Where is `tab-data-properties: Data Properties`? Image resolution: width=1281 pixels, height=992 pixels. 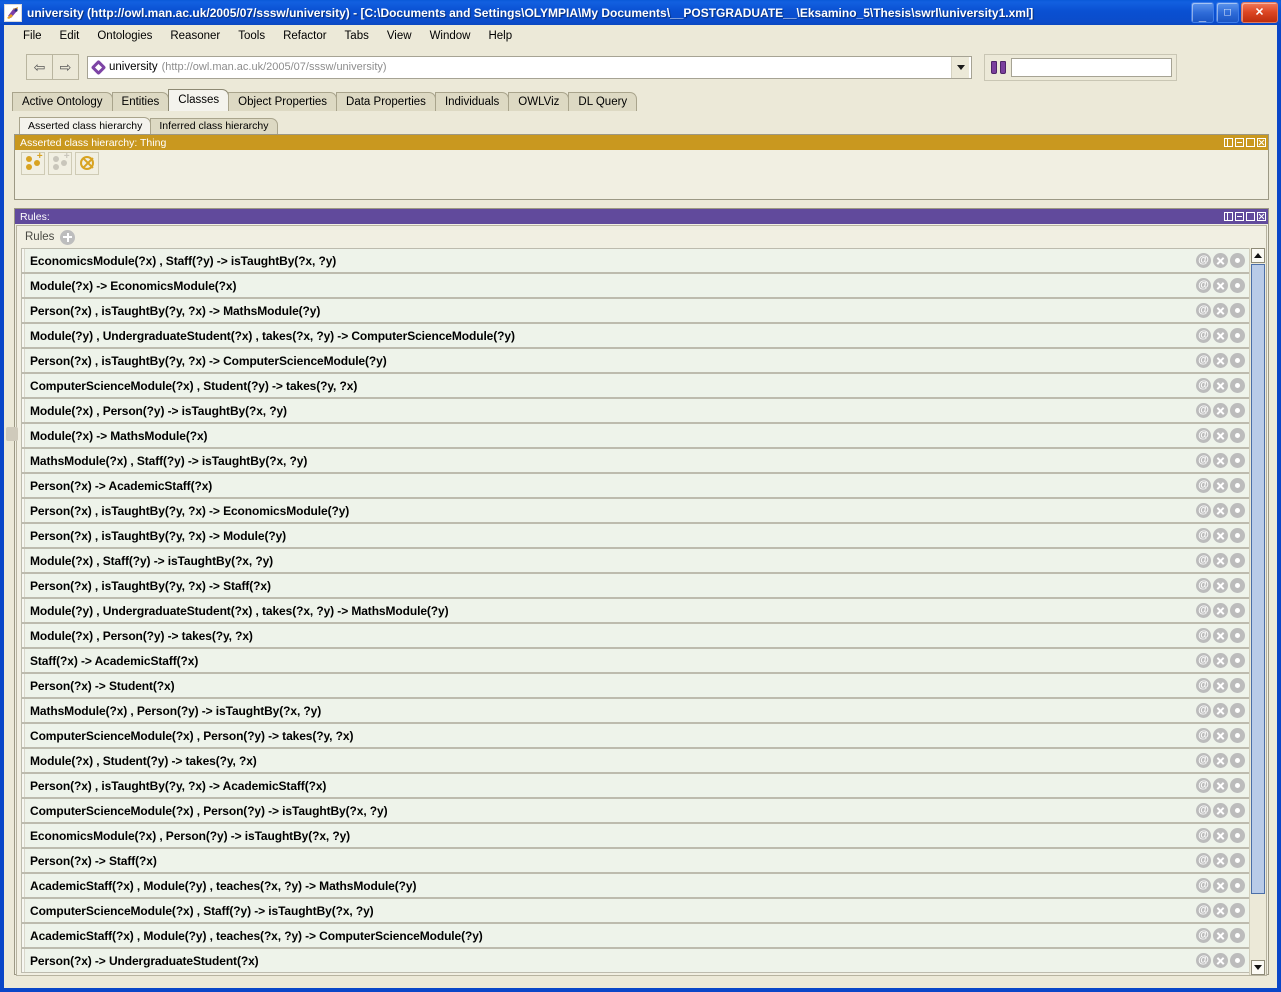 tab-data-properties: Data Properties is located at coordinates (386, 101).